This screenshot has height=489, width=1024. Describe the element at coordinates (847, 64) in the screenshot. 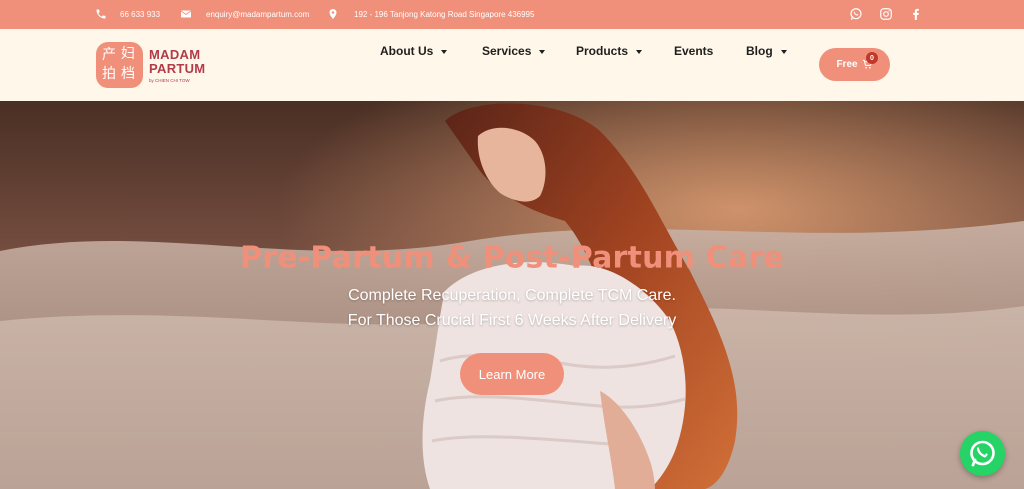

I see `cart-label: Free` at that location.